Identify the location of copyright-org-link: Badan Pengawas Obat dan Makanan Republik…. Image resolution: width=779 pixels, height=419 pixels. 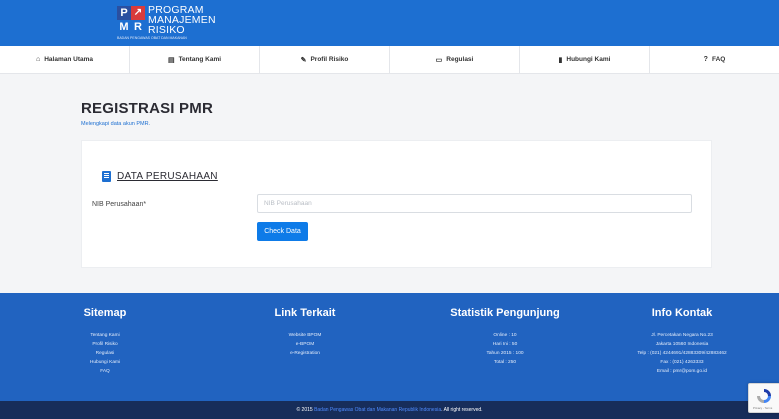
(377, 410).